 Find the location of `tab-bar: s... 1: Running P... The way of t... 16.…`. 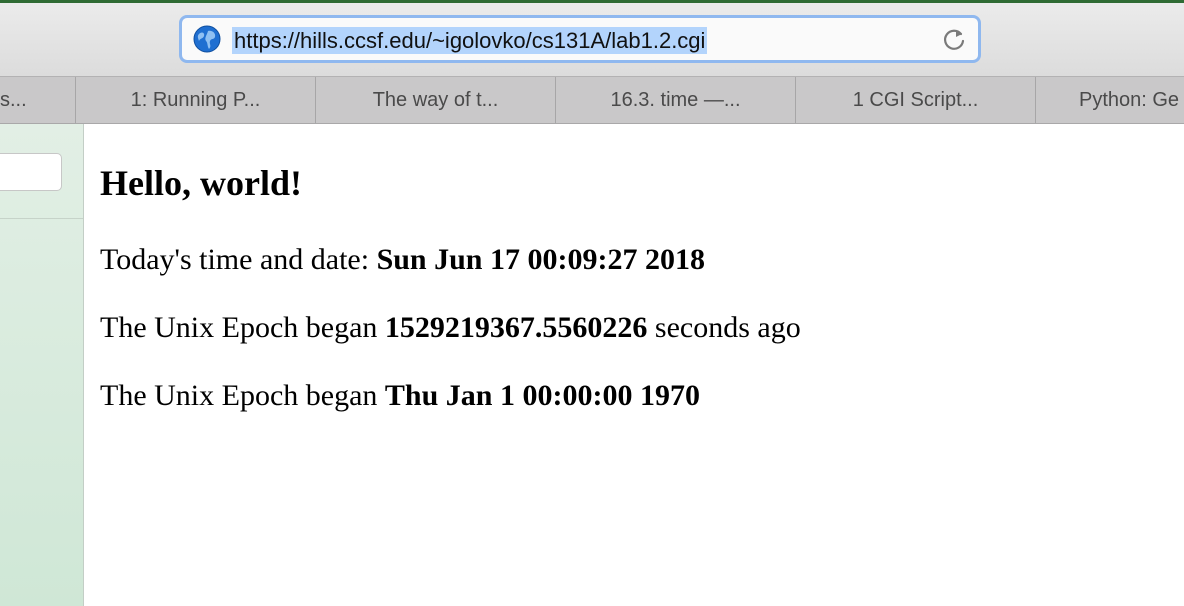

tab-bar: s... 1: Running P... The way of t... 16.… is located at coordinates (592, 100).